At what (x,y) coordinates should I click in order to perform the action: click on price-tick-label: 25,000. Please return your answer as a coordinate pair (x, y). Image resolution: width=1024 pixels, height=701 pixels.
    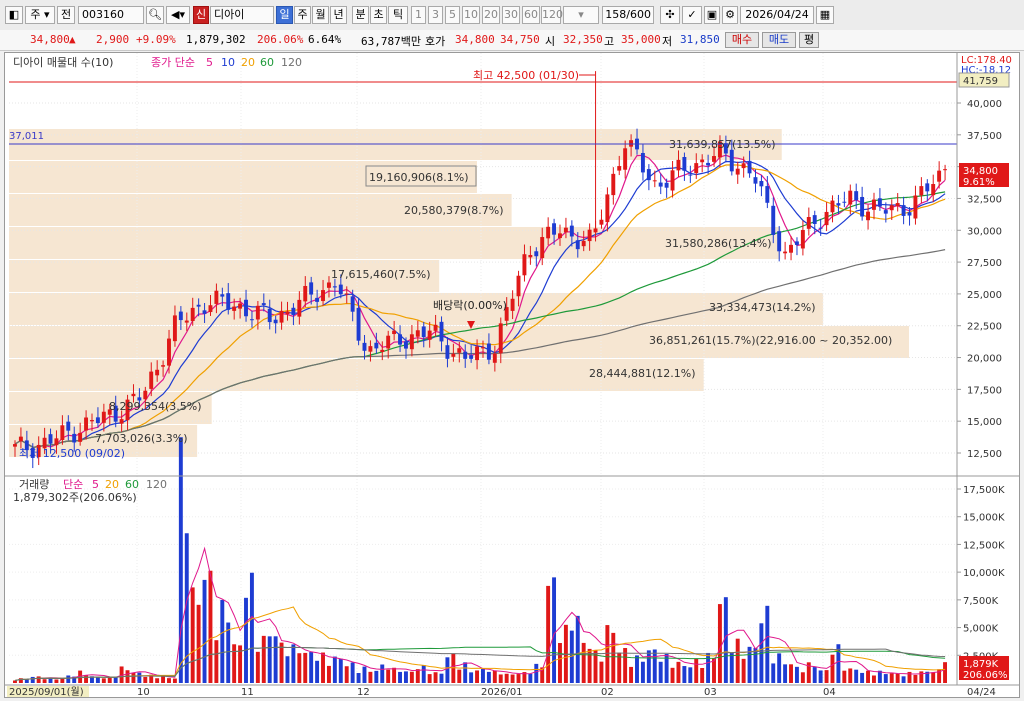
    Looking at the image, I should click on (984, 295).